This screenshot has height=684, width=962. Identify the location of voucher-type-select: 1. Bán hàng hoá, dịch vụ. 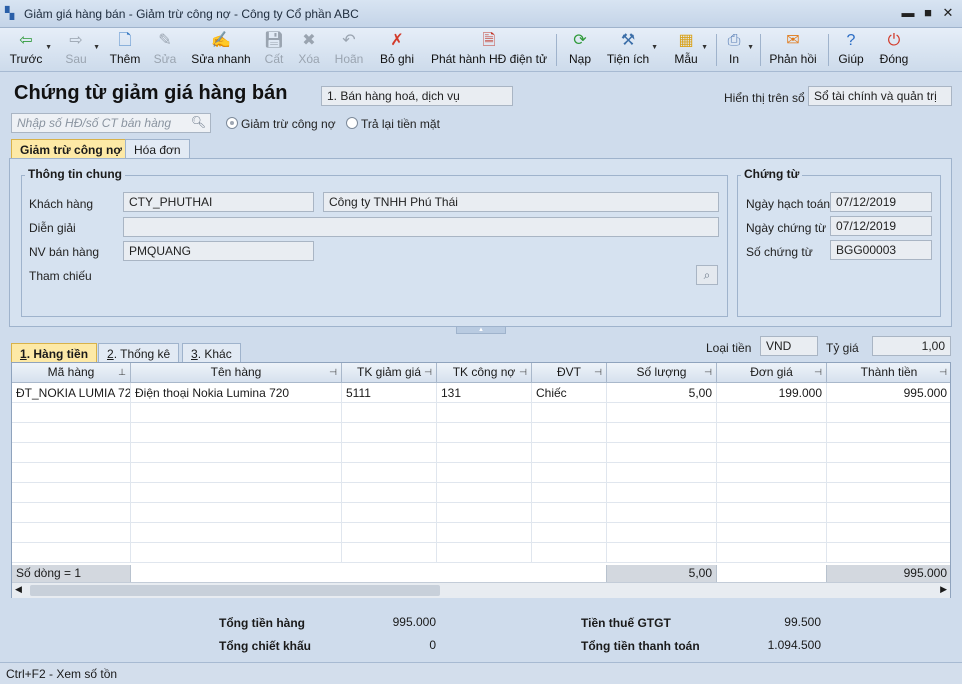
(417, 96).